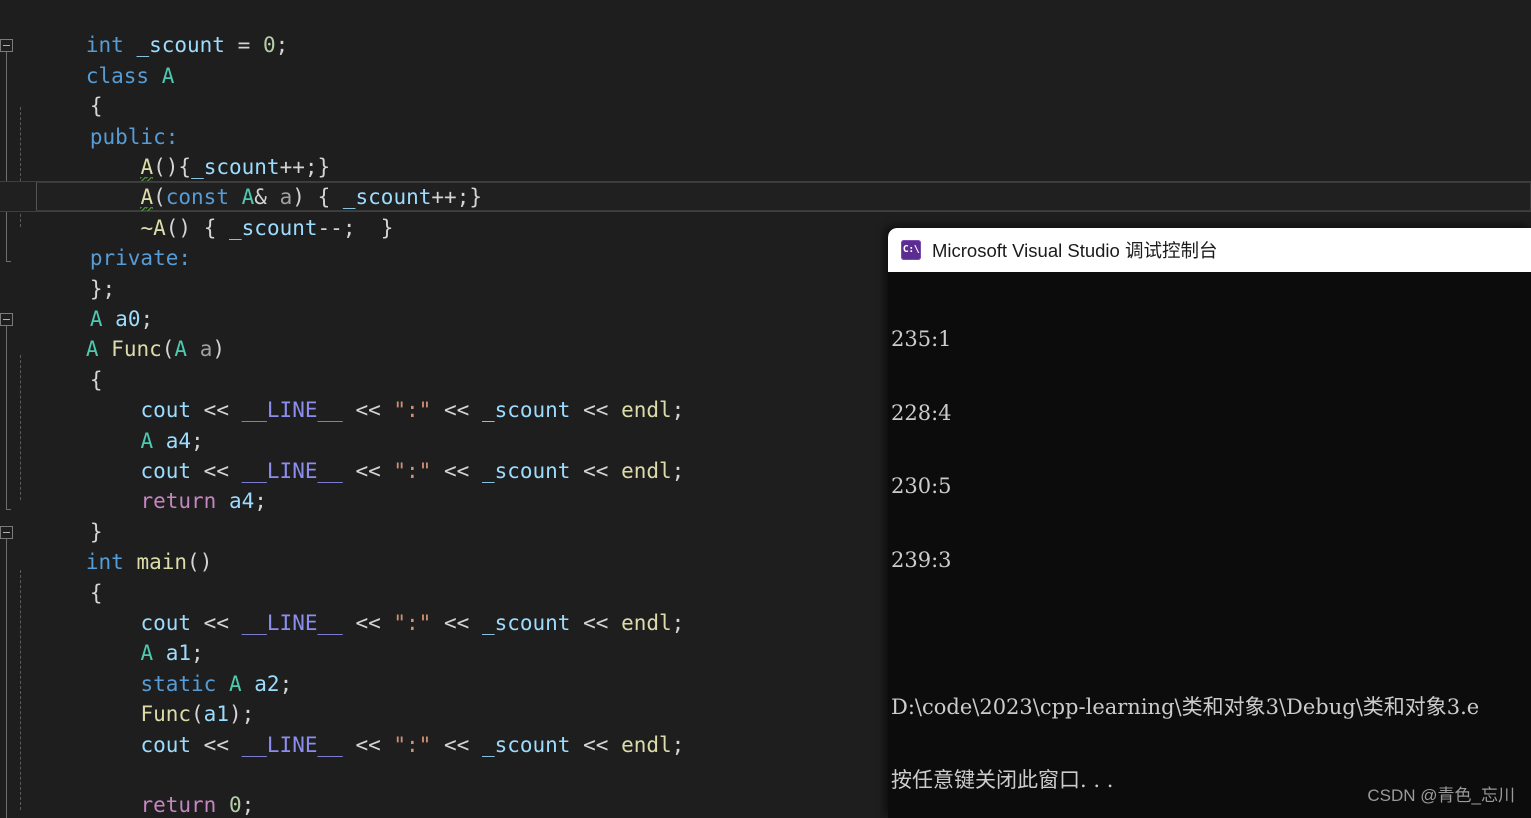  Describe the element at coordinates (196, 211) in the screenshot. I see `code-line-current: ~A() { _scount--; }` at that location.